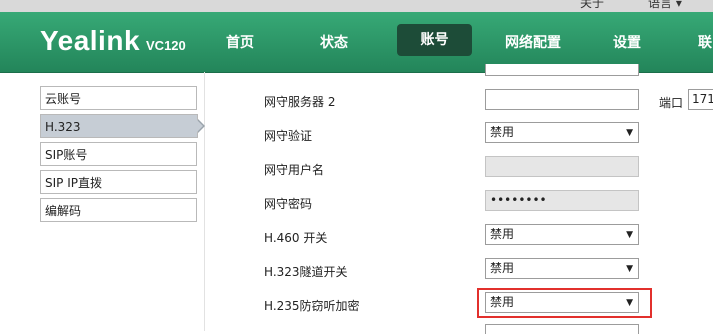 The width and height of the screenshot is (713, 334). Describe the element at coordinates (533, 42) in the screenshot. I see `nav-network: 网络配置` at that location.